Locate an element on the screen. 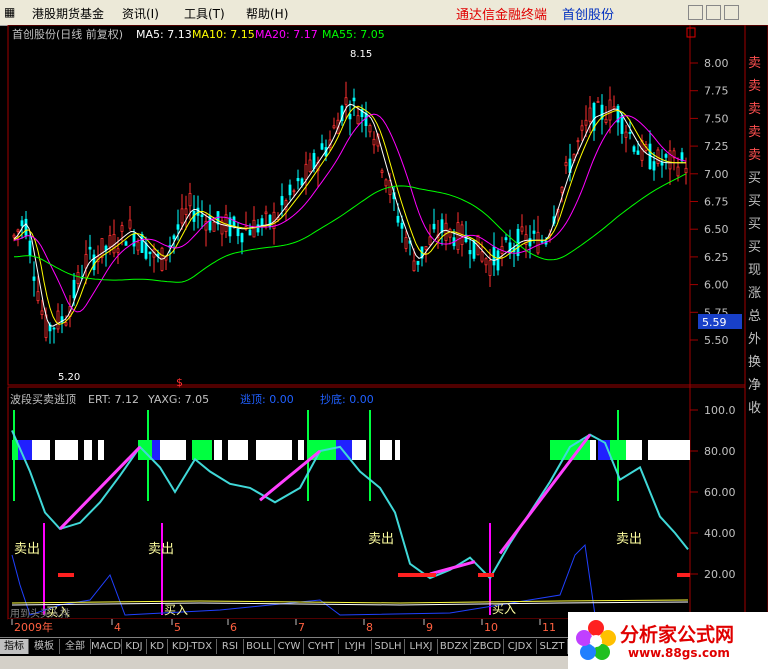  maximize-button is located at coordinates (713, 12).